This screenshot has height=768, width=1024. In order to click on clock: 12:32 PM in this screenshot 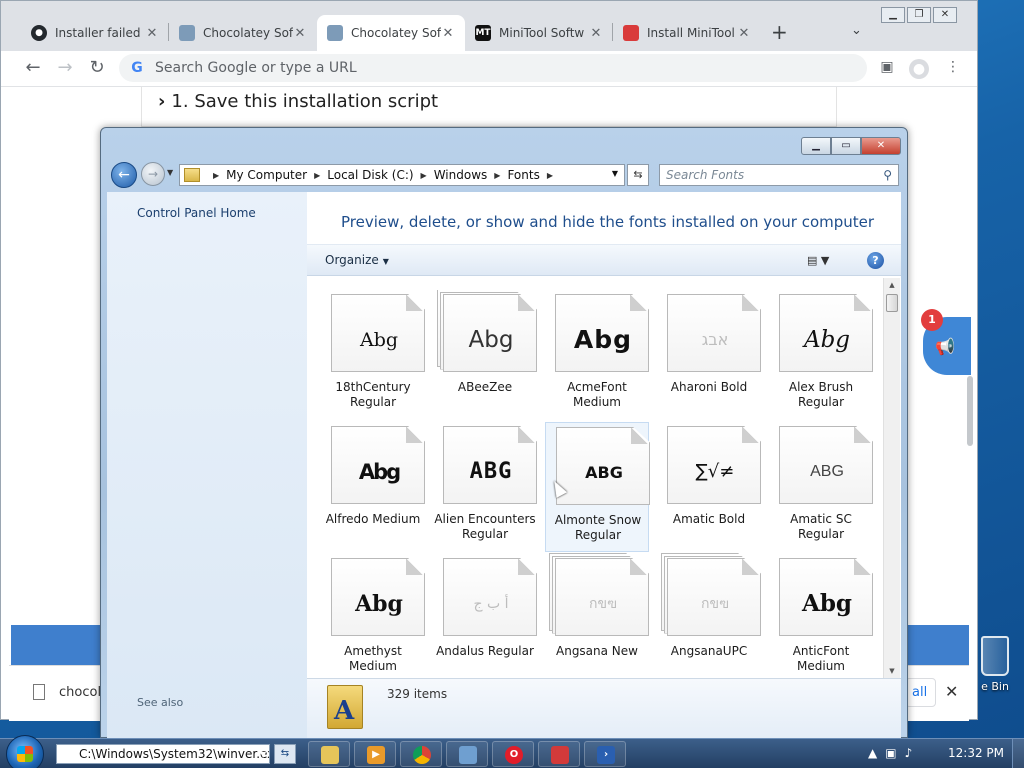, I will do `click(976, 753)`.